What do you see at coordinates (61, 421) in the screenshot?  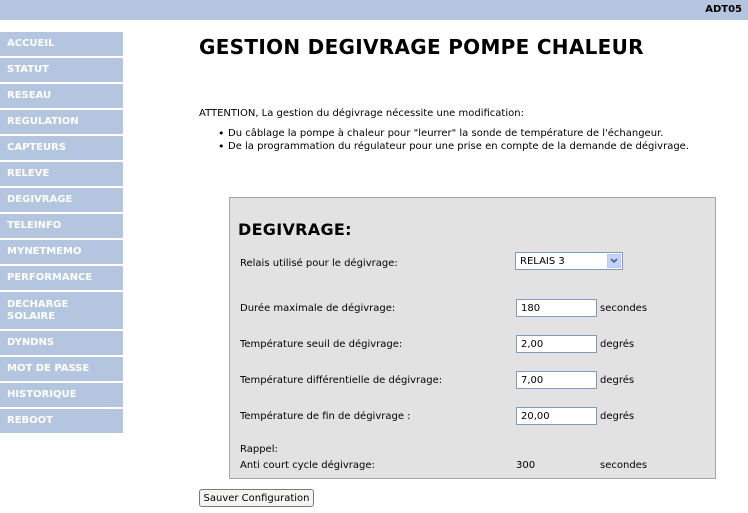 I see `sidebar-item-reboot: REBOOT` at bounding box center [61, 421].